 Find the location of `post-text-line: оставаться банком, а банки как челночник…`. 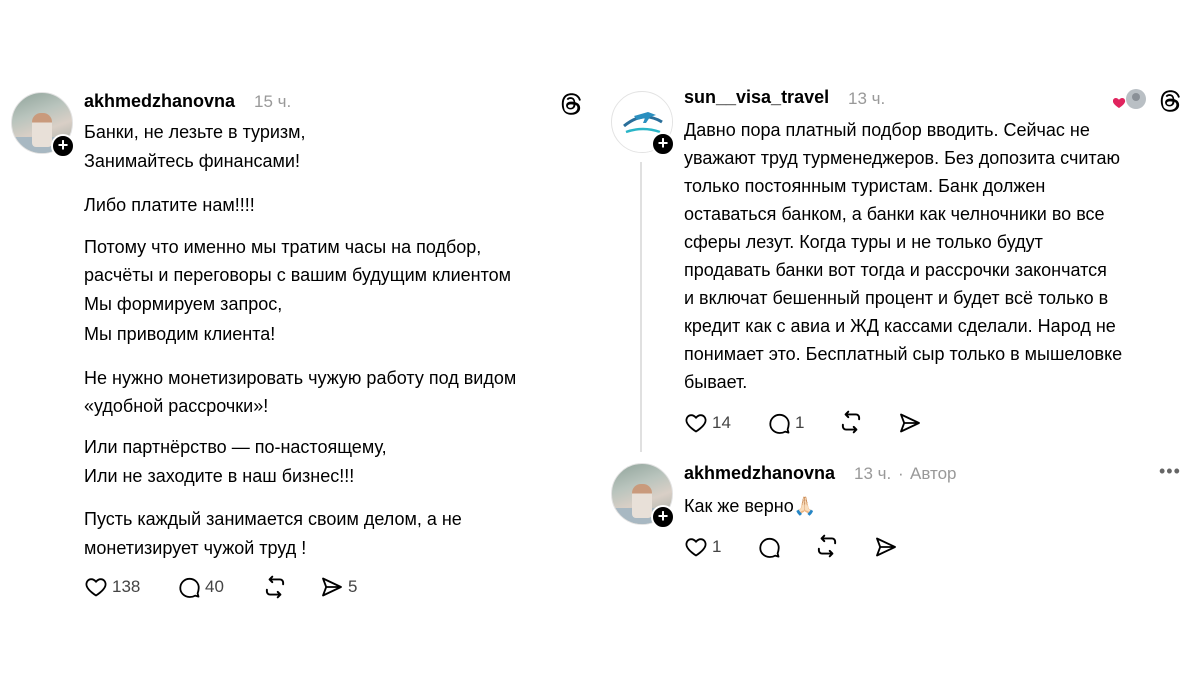

post-text-line: оставаться банком, а банки как челночник… is located at coordinates (894, 214).